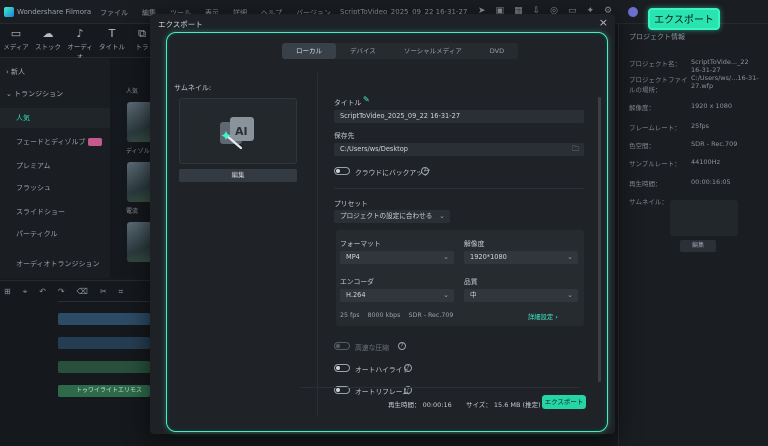 Image resolution: width=768 pixels, height=446 pixels. Describe the element at coordinates (121, 292) in the screenshot. I see `crop-icon: ⌗` at that location.